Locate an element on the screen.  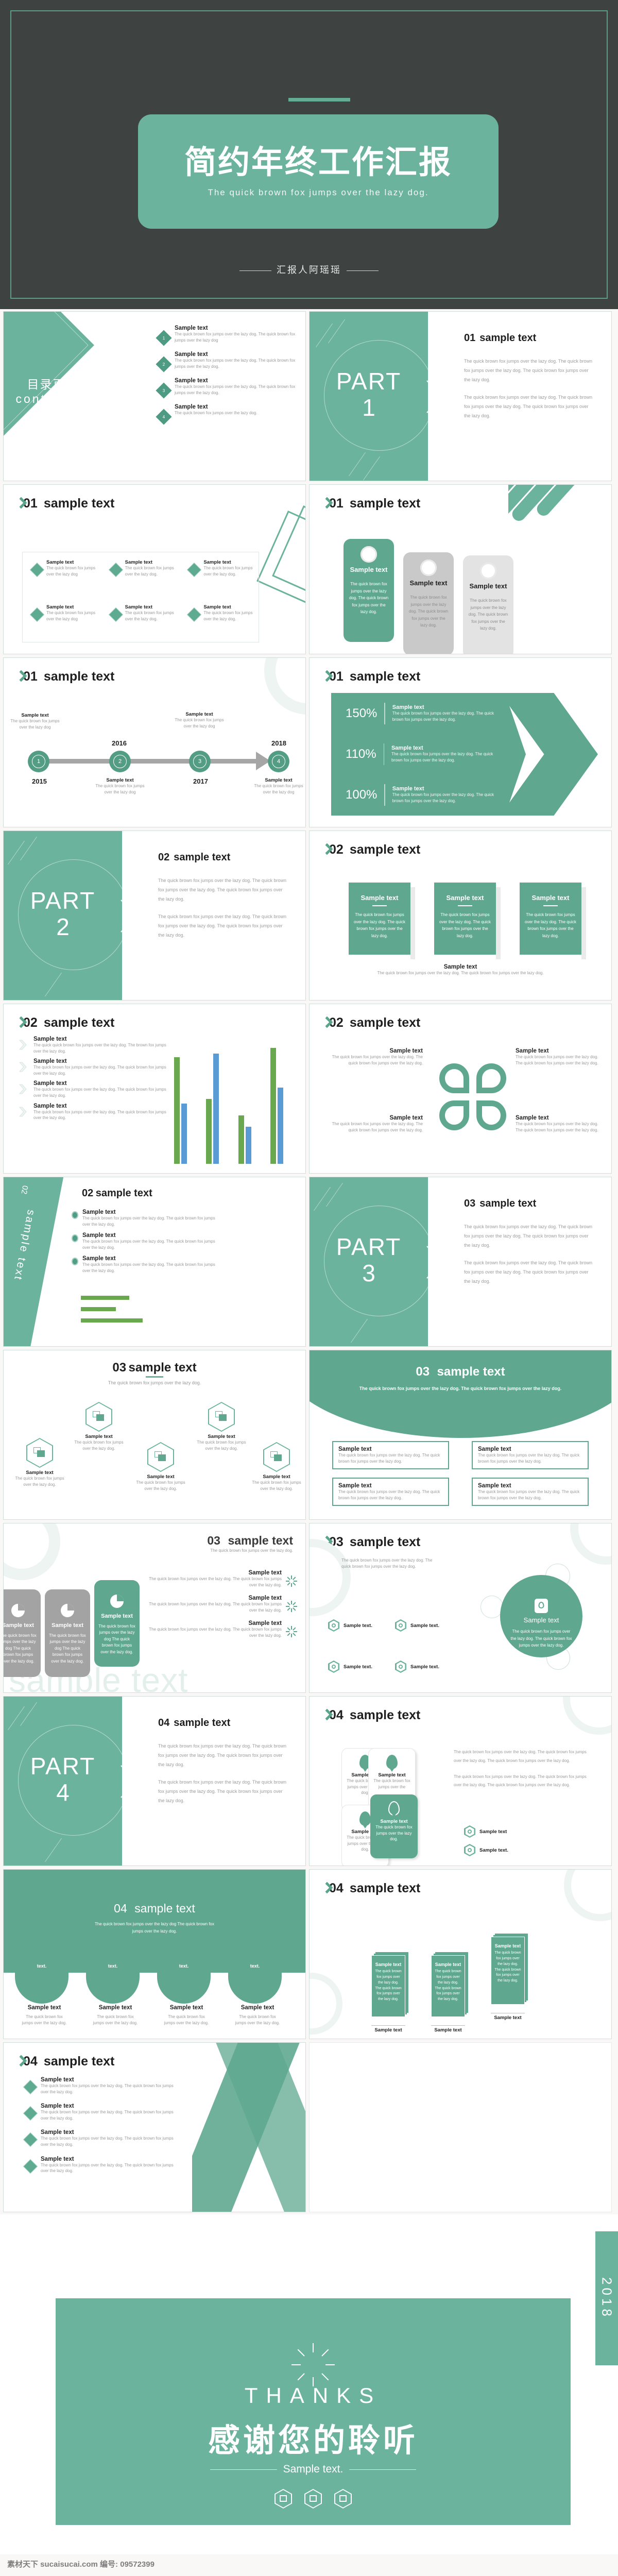
slide-title-text: sample text is located at coordinates (385, 1542).